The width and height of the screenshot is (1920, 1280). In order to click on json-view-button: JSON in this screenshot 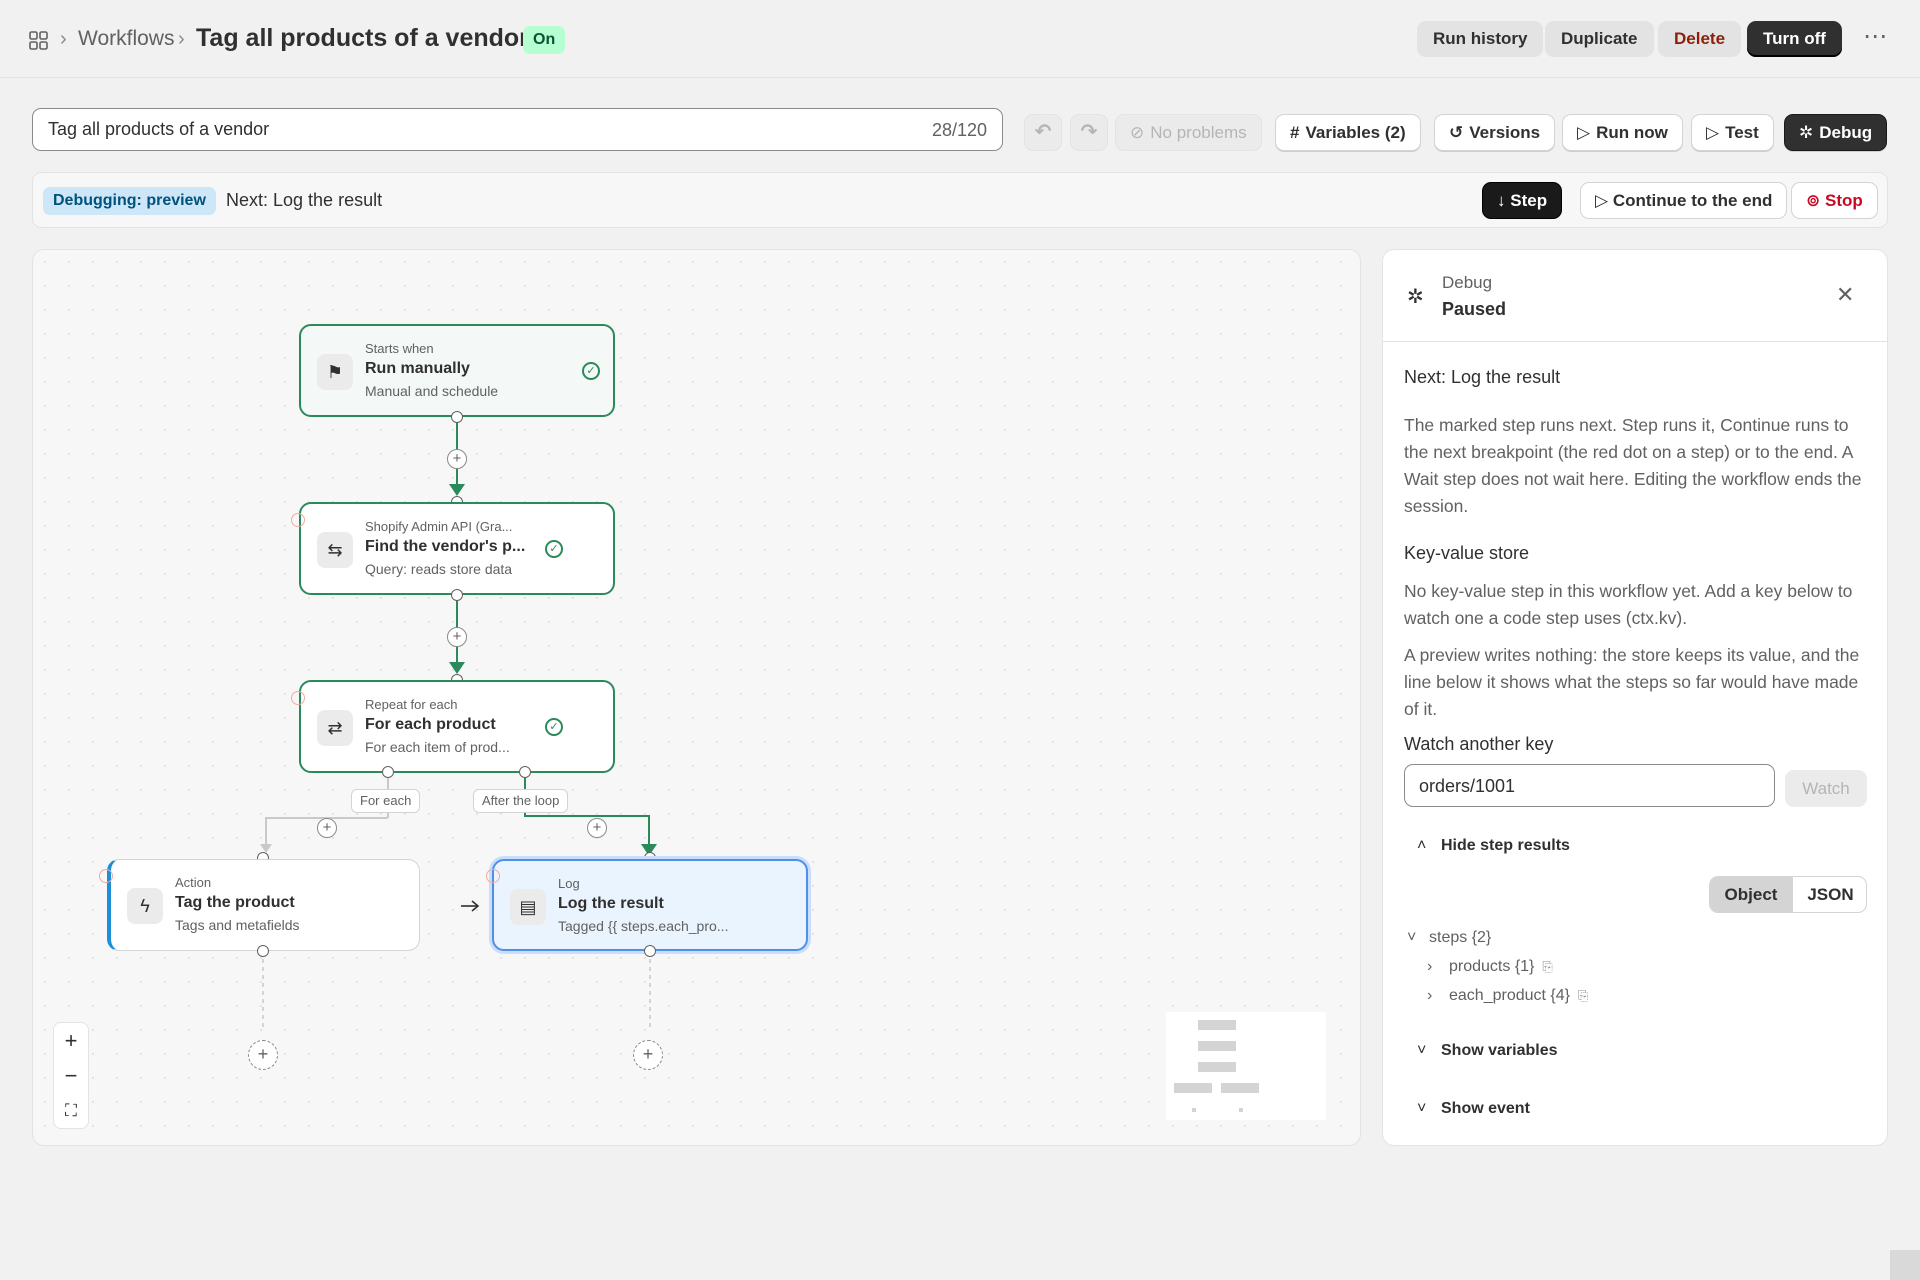, I will do `click(1829, 894)`.